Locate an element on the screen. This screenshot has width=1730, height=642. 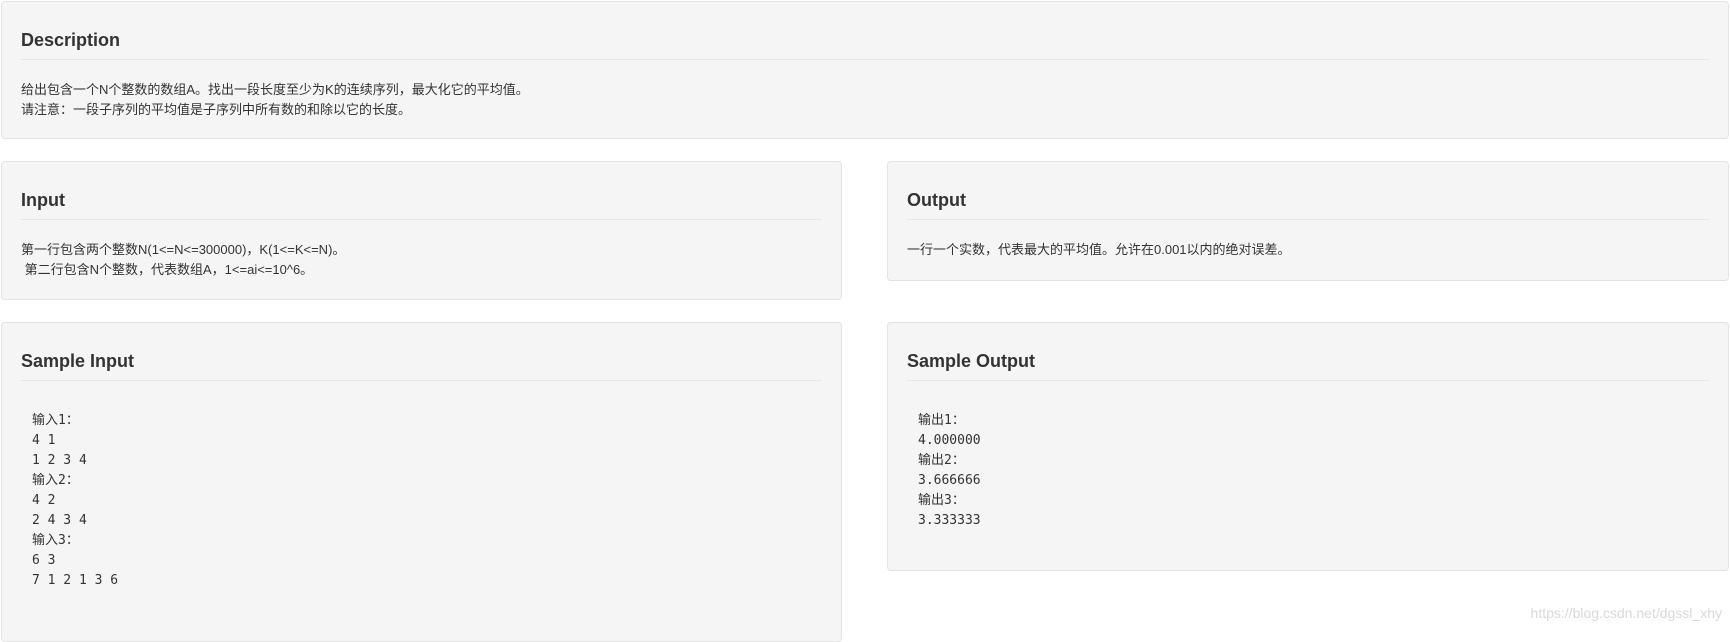
sample-input-line: 4 1 is located at coordinates (44, 440).